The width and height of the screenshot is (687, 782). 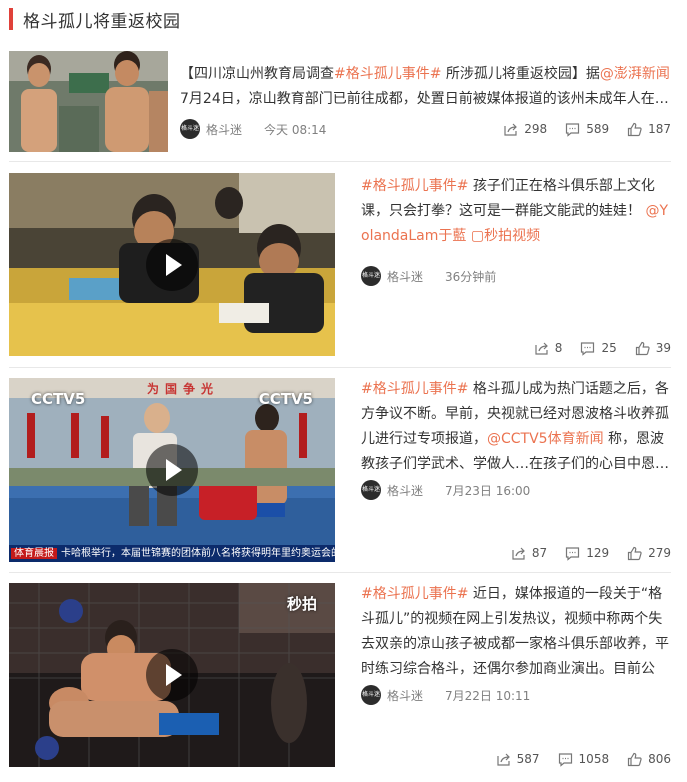 I want to click on share-button: 298, so click(x=525, y=129).